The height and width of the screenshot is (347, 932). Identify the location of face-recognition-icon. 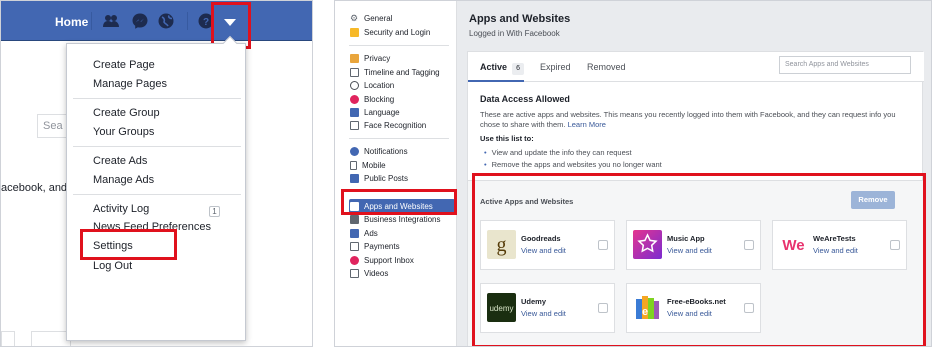
(354, 125).